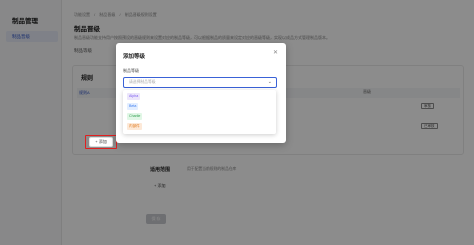 The width and height of the screenshot is (474, 245). Describe the element at coordinates (199, 112) in the screenshot. I see `level-dropdown: Alpha Beta Charlie 内部件` at that location.